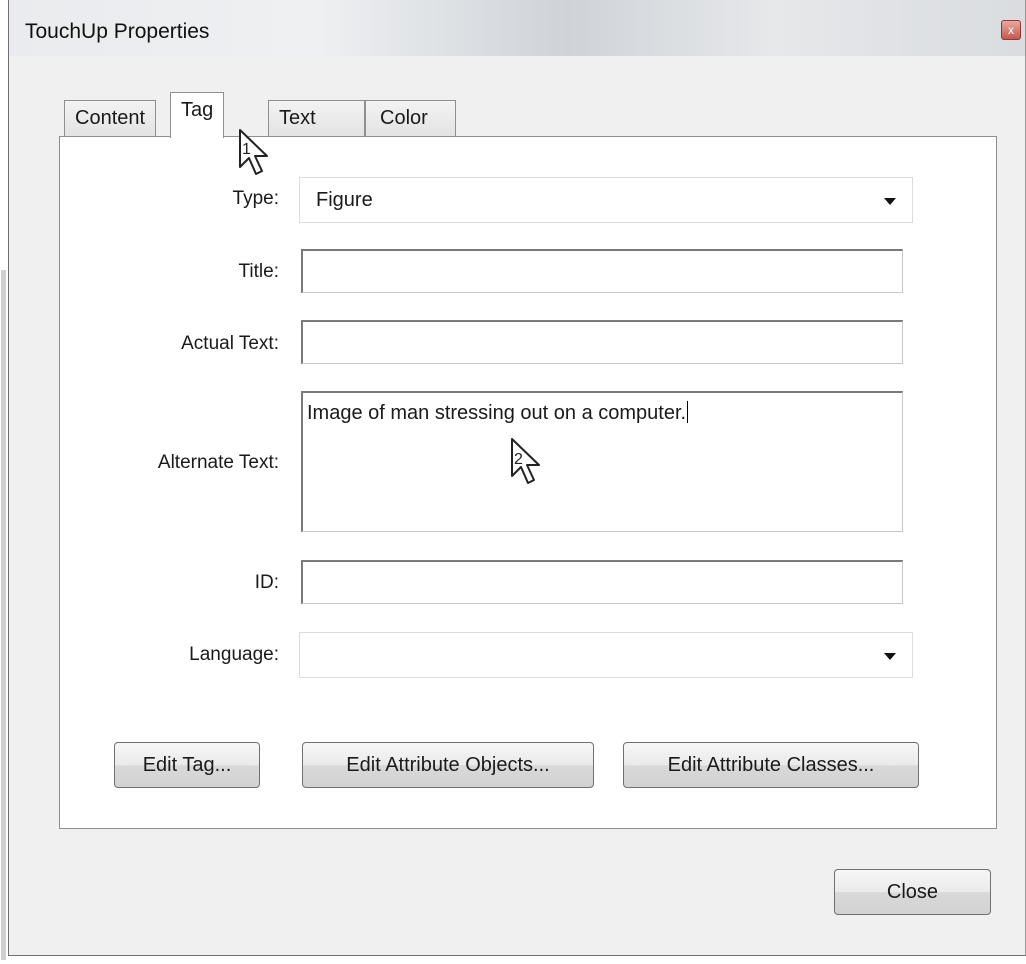 The width and height of the screenshot is (1026, 964). What do you see at coordinates (527, 461) in the screenshot?
I see `arrow-cursor-icon: 2` at bounding box center [527, 461].